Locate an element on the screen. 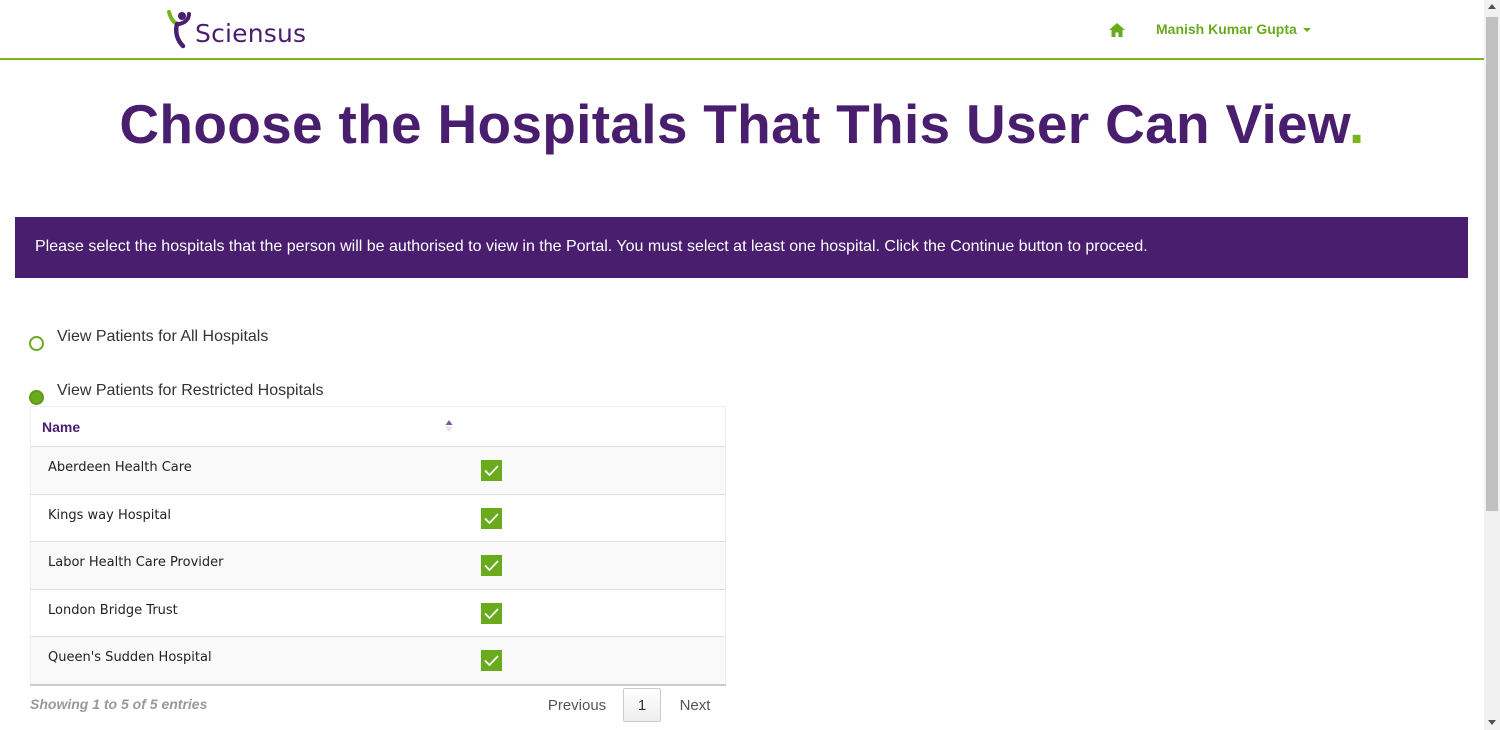  scroll-down-arrow-icon is located at coordinates (1492, 722).